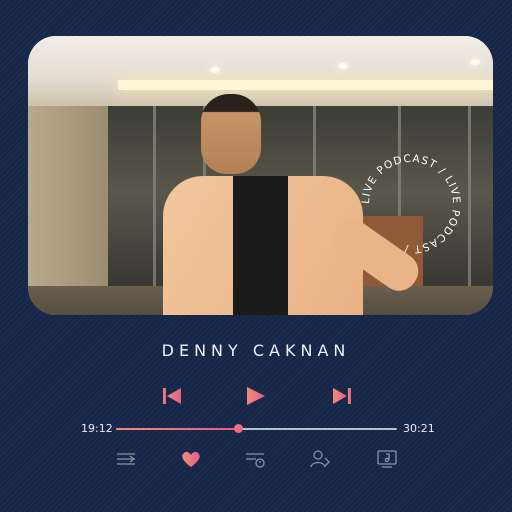  I want to click on playlist-button, so click(126, 459).